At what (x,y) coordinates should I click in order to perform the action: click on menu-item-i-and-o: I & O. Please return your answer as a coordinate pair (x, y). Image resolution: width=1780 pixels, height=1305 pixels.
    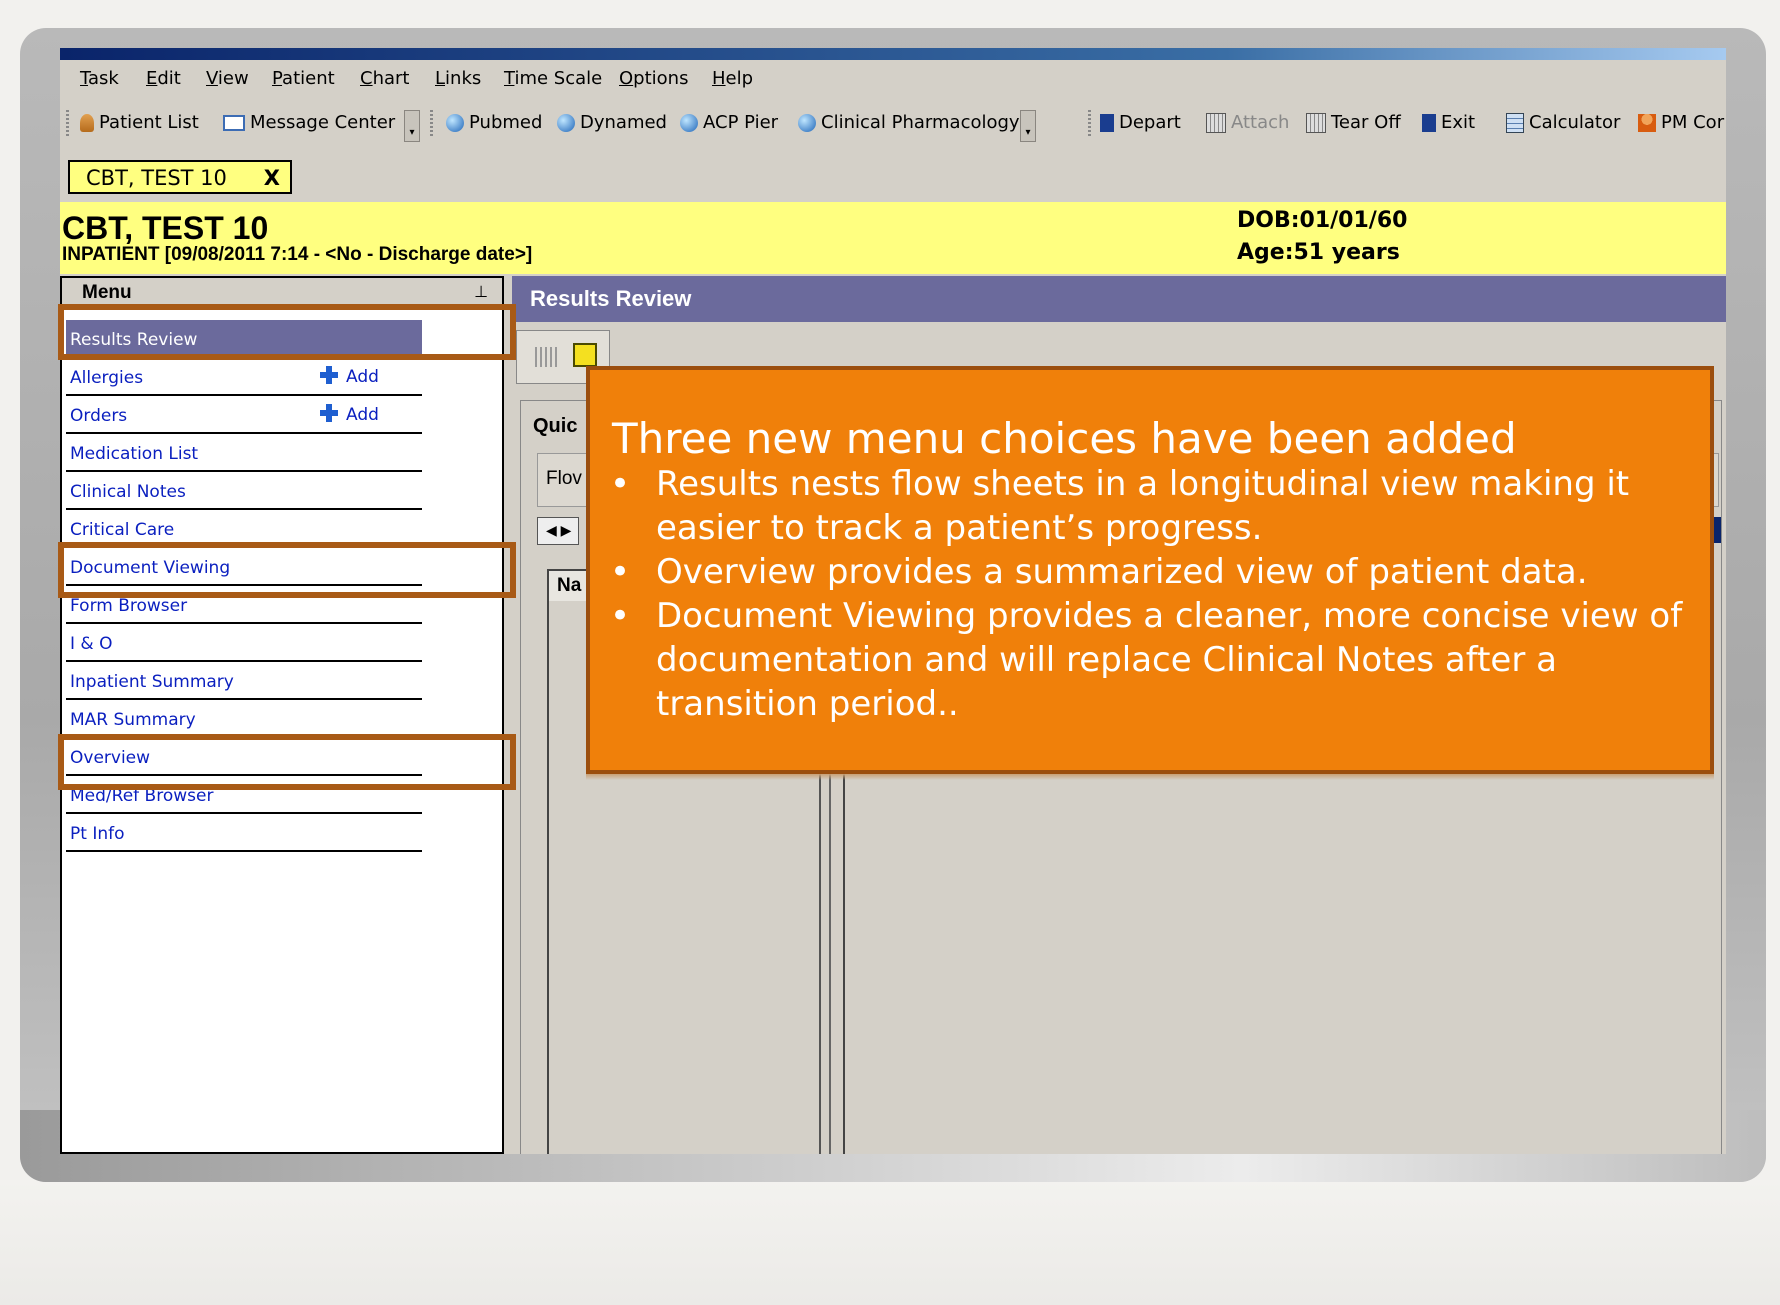
    Looking at the image, I should click on (244, 643).